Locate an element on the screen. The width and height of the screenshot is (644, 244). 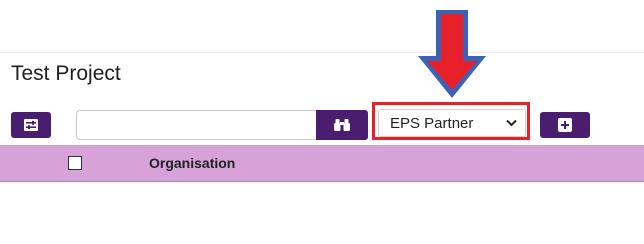
filter-button is located at coordinates (31, 125).